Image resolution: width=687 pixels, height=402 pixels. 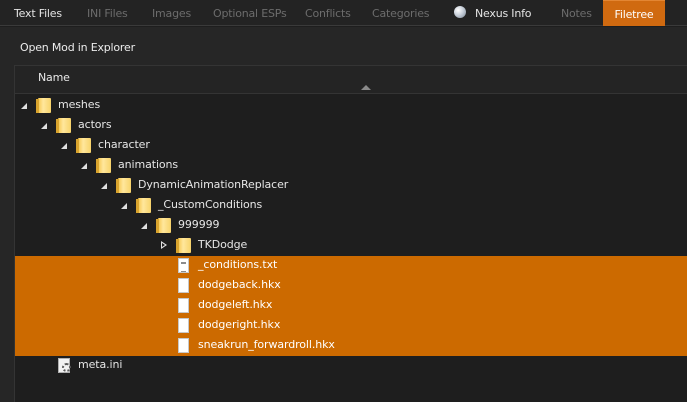 What do you see at coordinates (576, 13) in the screenshot?
I see `tab-notes: Notes` at bounding box center [576, 13].